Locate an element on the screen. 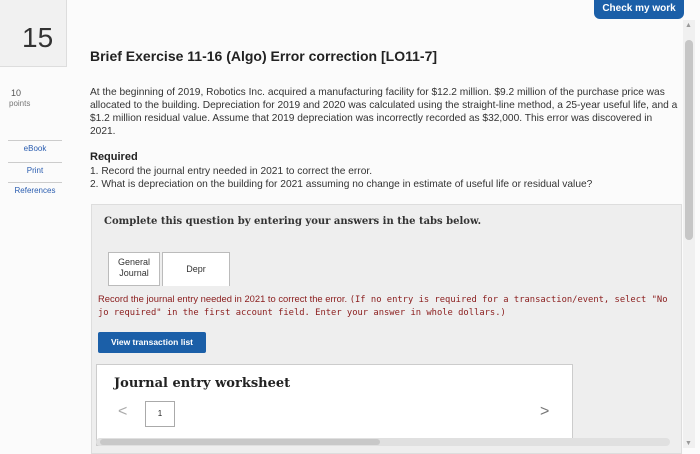 This screenshot has width=700, height=454. print-link: Print is located at coordinates (35, 168).